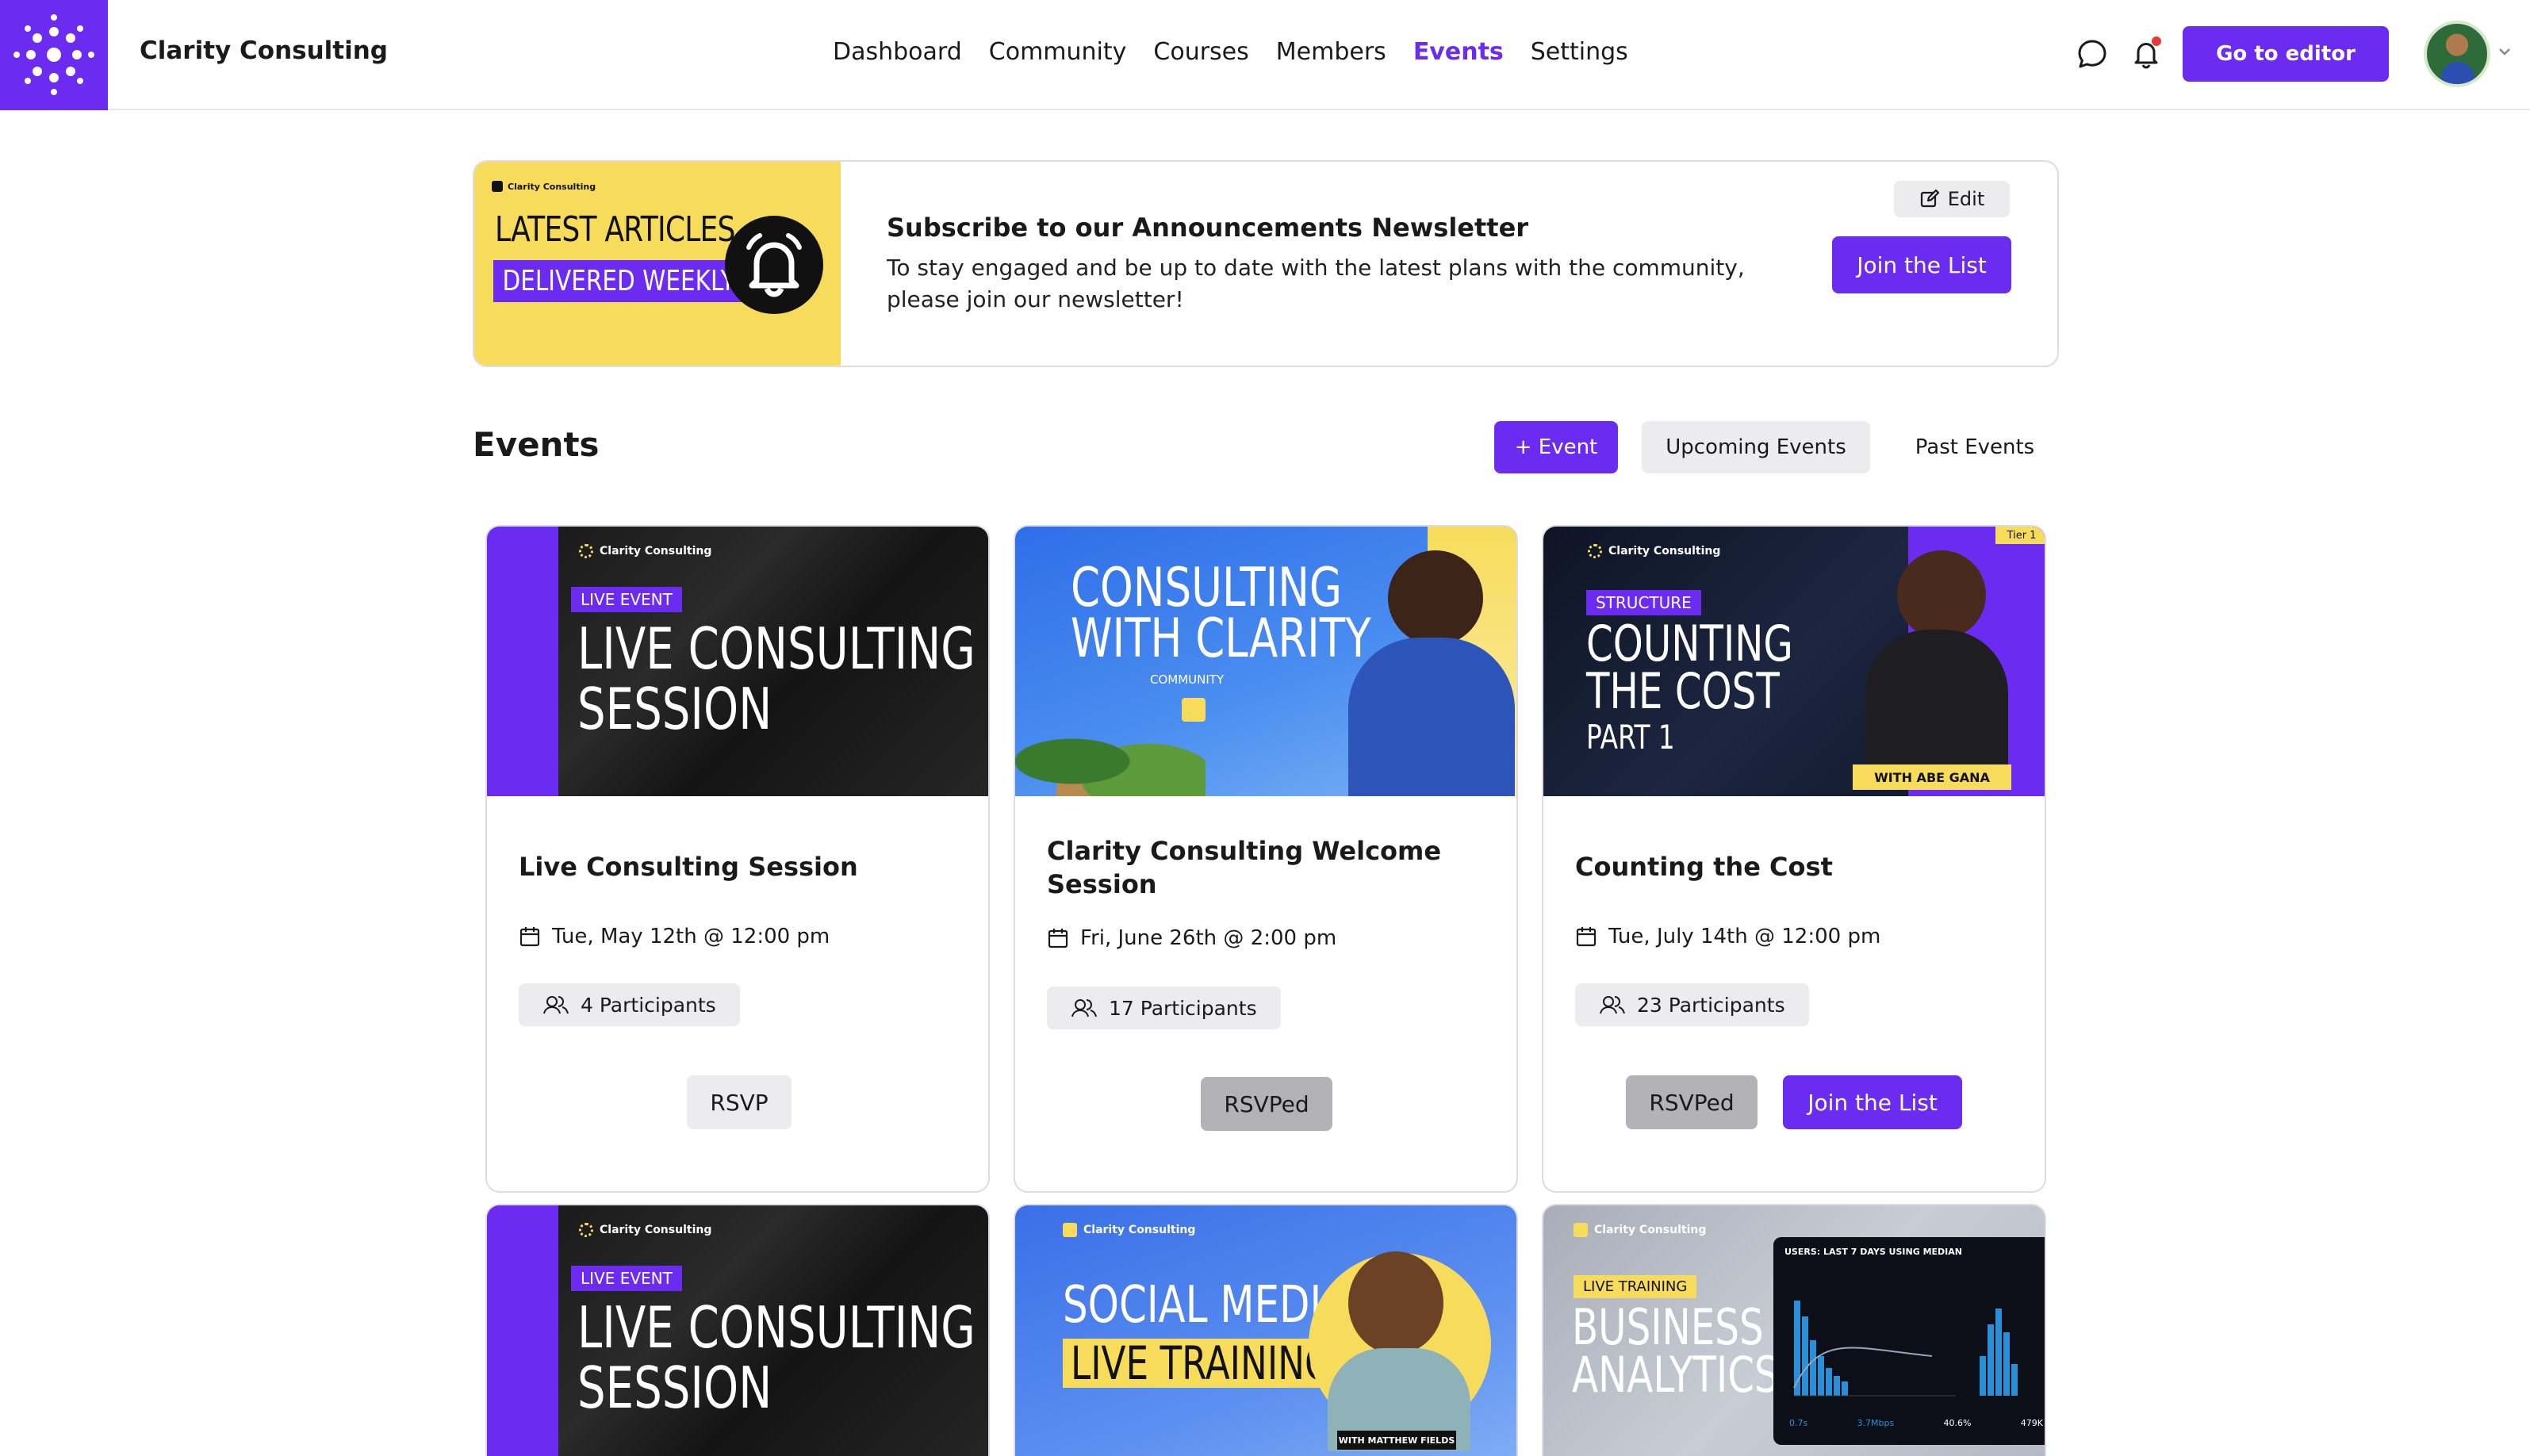 The height and width of the screenshot is (1456, 2530). I want to click on brand-name: Clarity Consulting, so click(264, 50).